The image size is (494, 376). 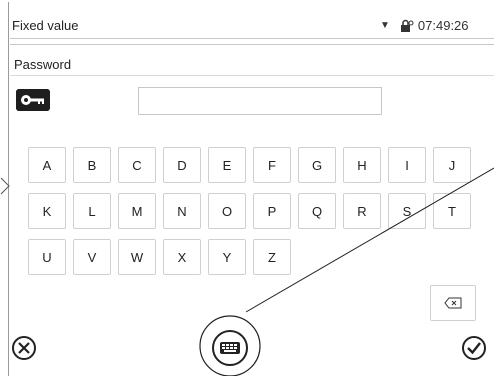 What do you see at coordinates (182, 257) in the screenshot?
I see `key-x: X` at bounding box center [182, 257].